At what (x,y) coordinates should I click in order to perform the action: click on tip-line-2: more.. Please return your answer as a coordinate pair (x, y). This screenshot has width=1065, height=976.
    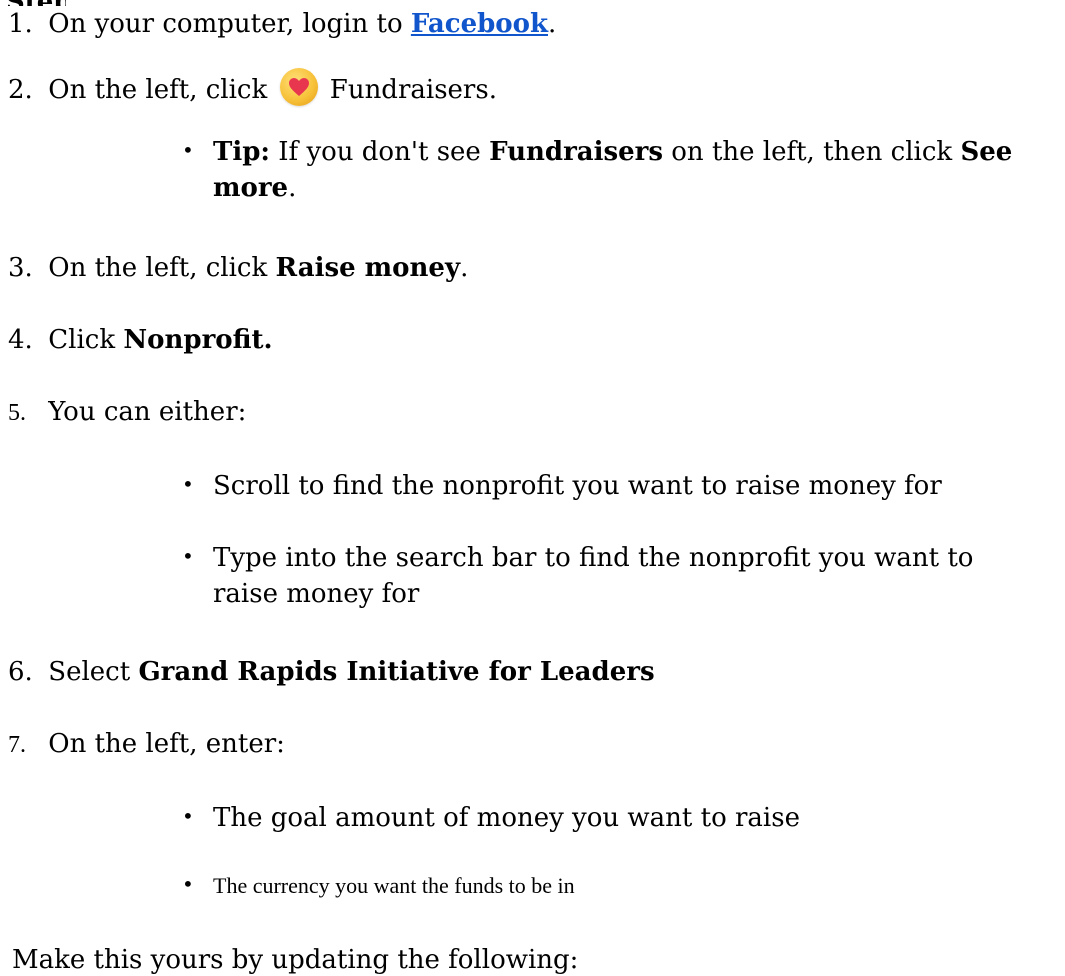
    Looking at the image, I should click on (254, 188).